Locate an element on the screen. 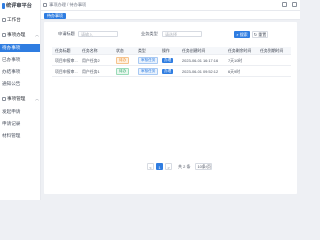 The height and width of the screenshot is (240, 320). sidebar-item-notices: 通知公告 is located at coordinates (20, 84).